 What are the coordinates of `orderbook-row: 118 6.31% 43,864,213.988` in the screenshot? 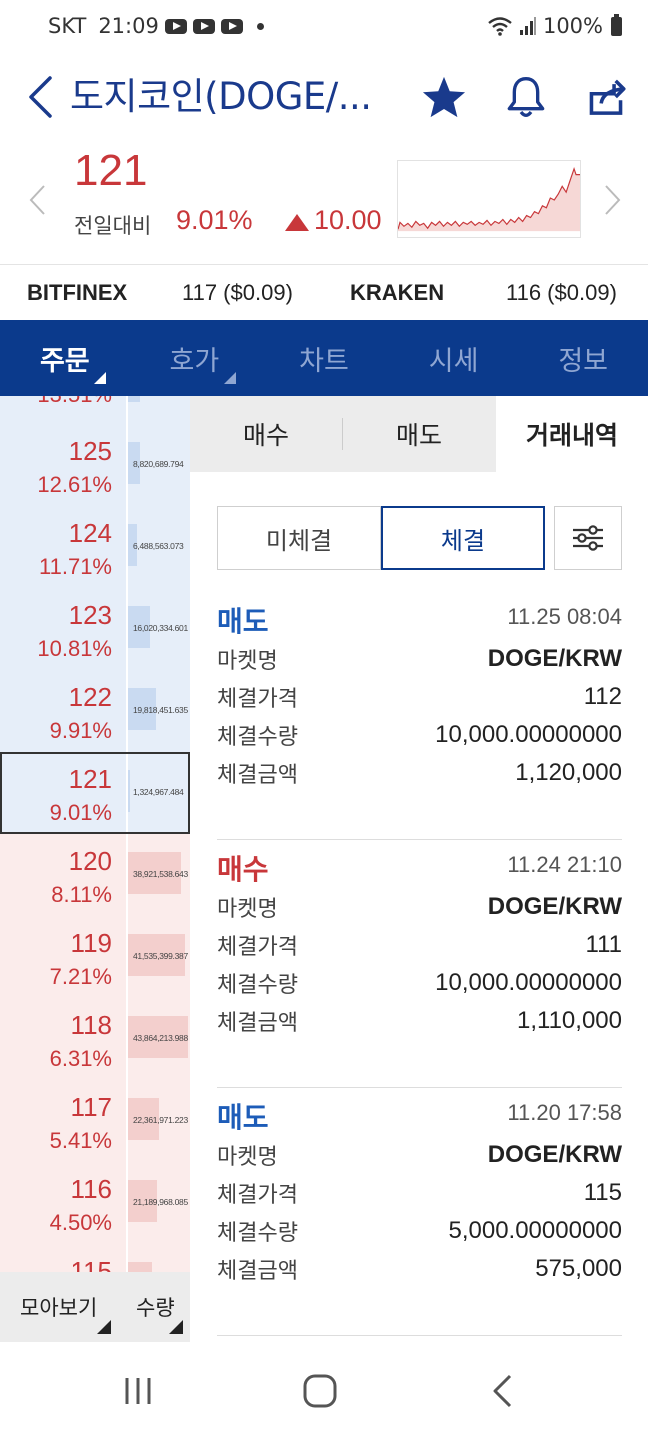 It's located at (95, 1039).